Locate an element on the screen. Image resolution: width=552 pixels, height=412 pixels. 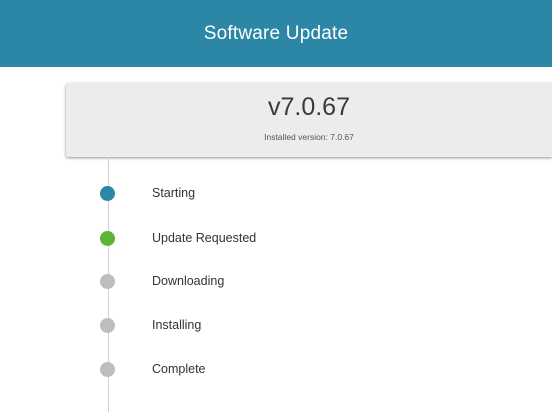
page-title: Software Update is located at coordinates (276, 33).